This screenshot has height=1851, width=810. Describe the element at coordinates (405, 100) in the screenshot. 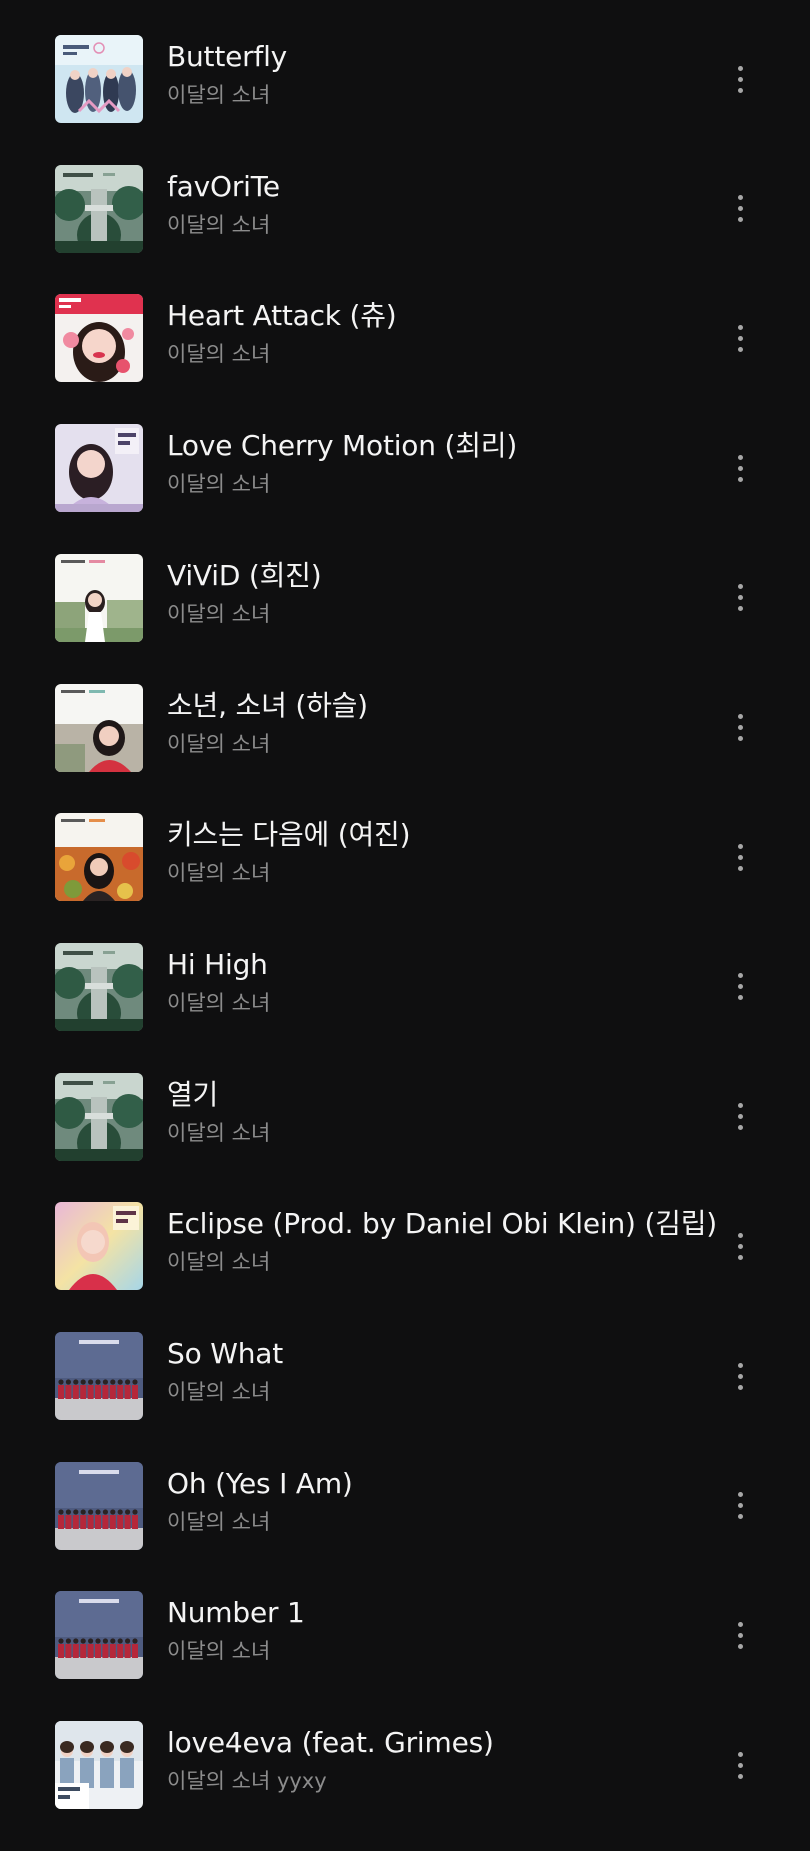

I see `track-row: Butterfly 이달의 소녀` at that location.